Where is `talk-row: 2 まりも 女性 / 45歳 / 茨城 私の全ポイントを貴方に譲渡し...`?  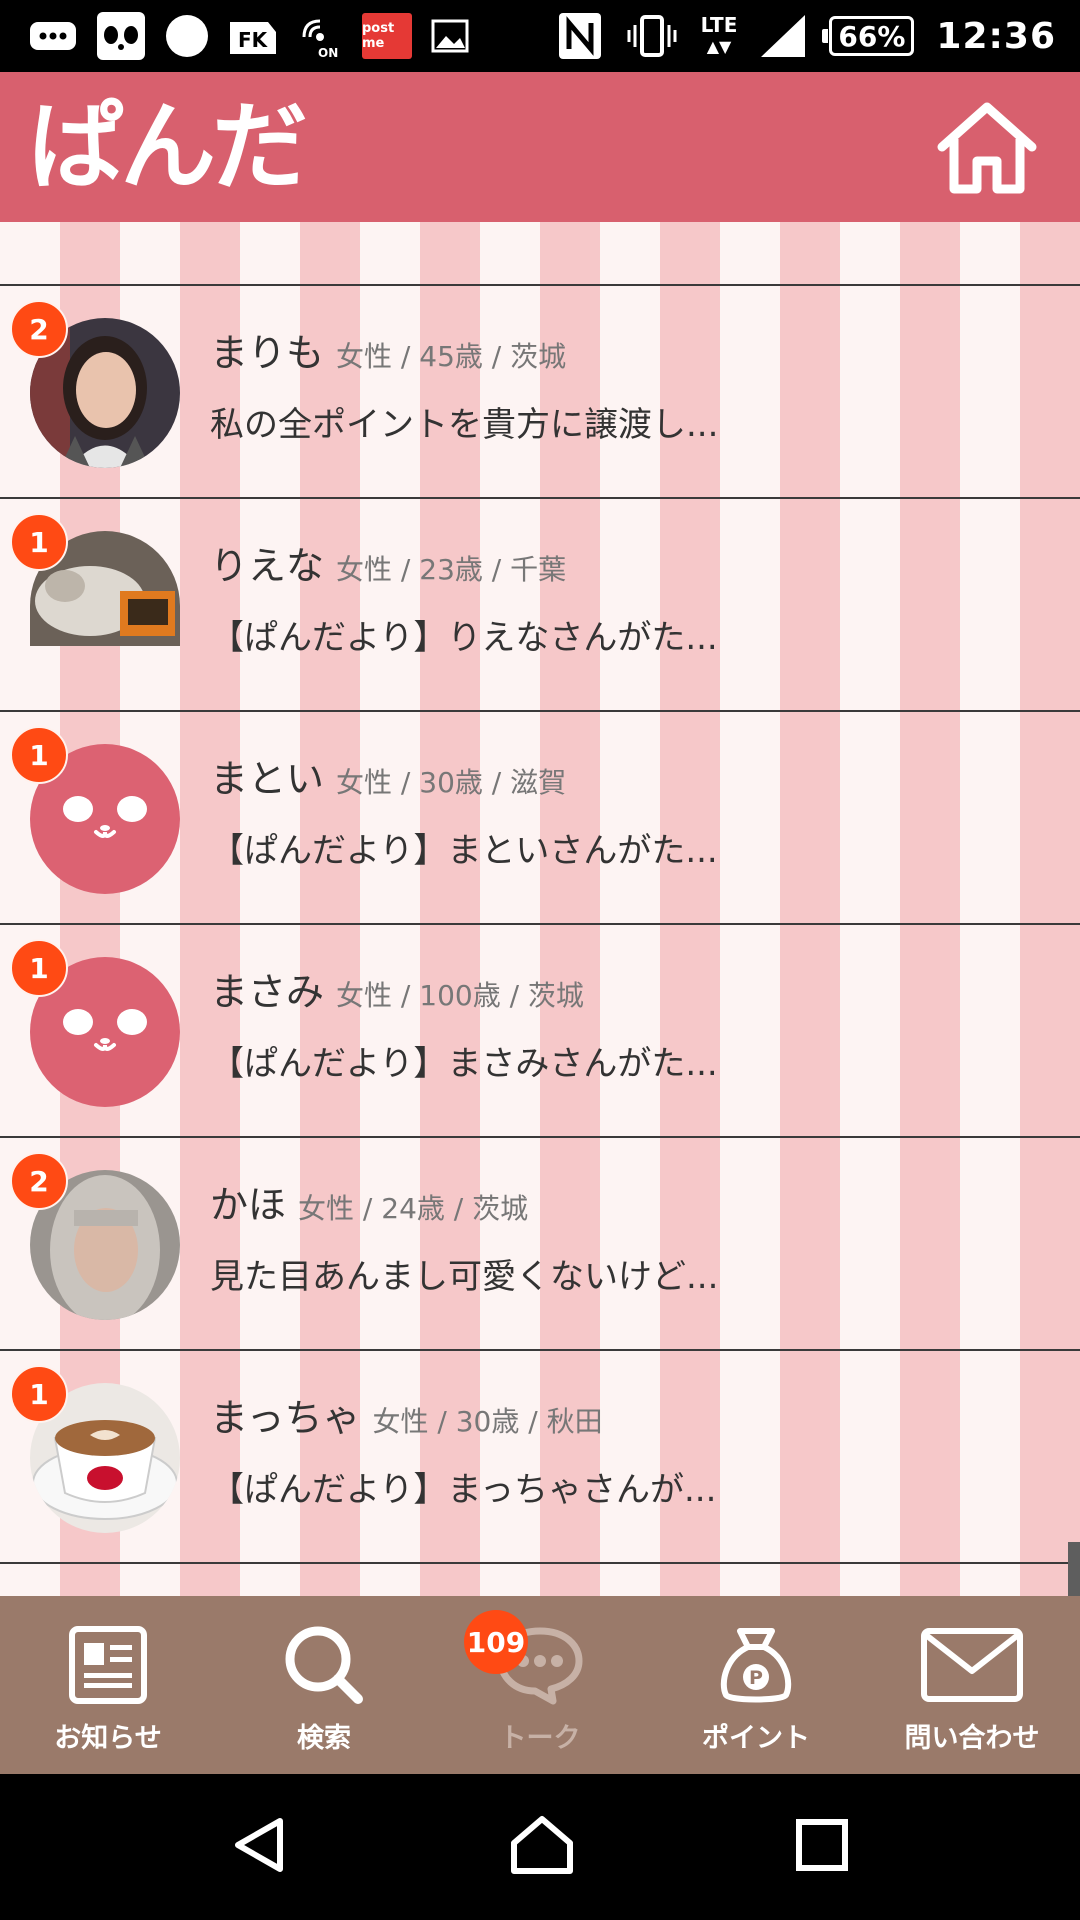
talk-row: 2 まりも 女性 / 45歳 / 茨城 私の全ポイントを貴方に譲渡し... is located at coordinates (540, 392).